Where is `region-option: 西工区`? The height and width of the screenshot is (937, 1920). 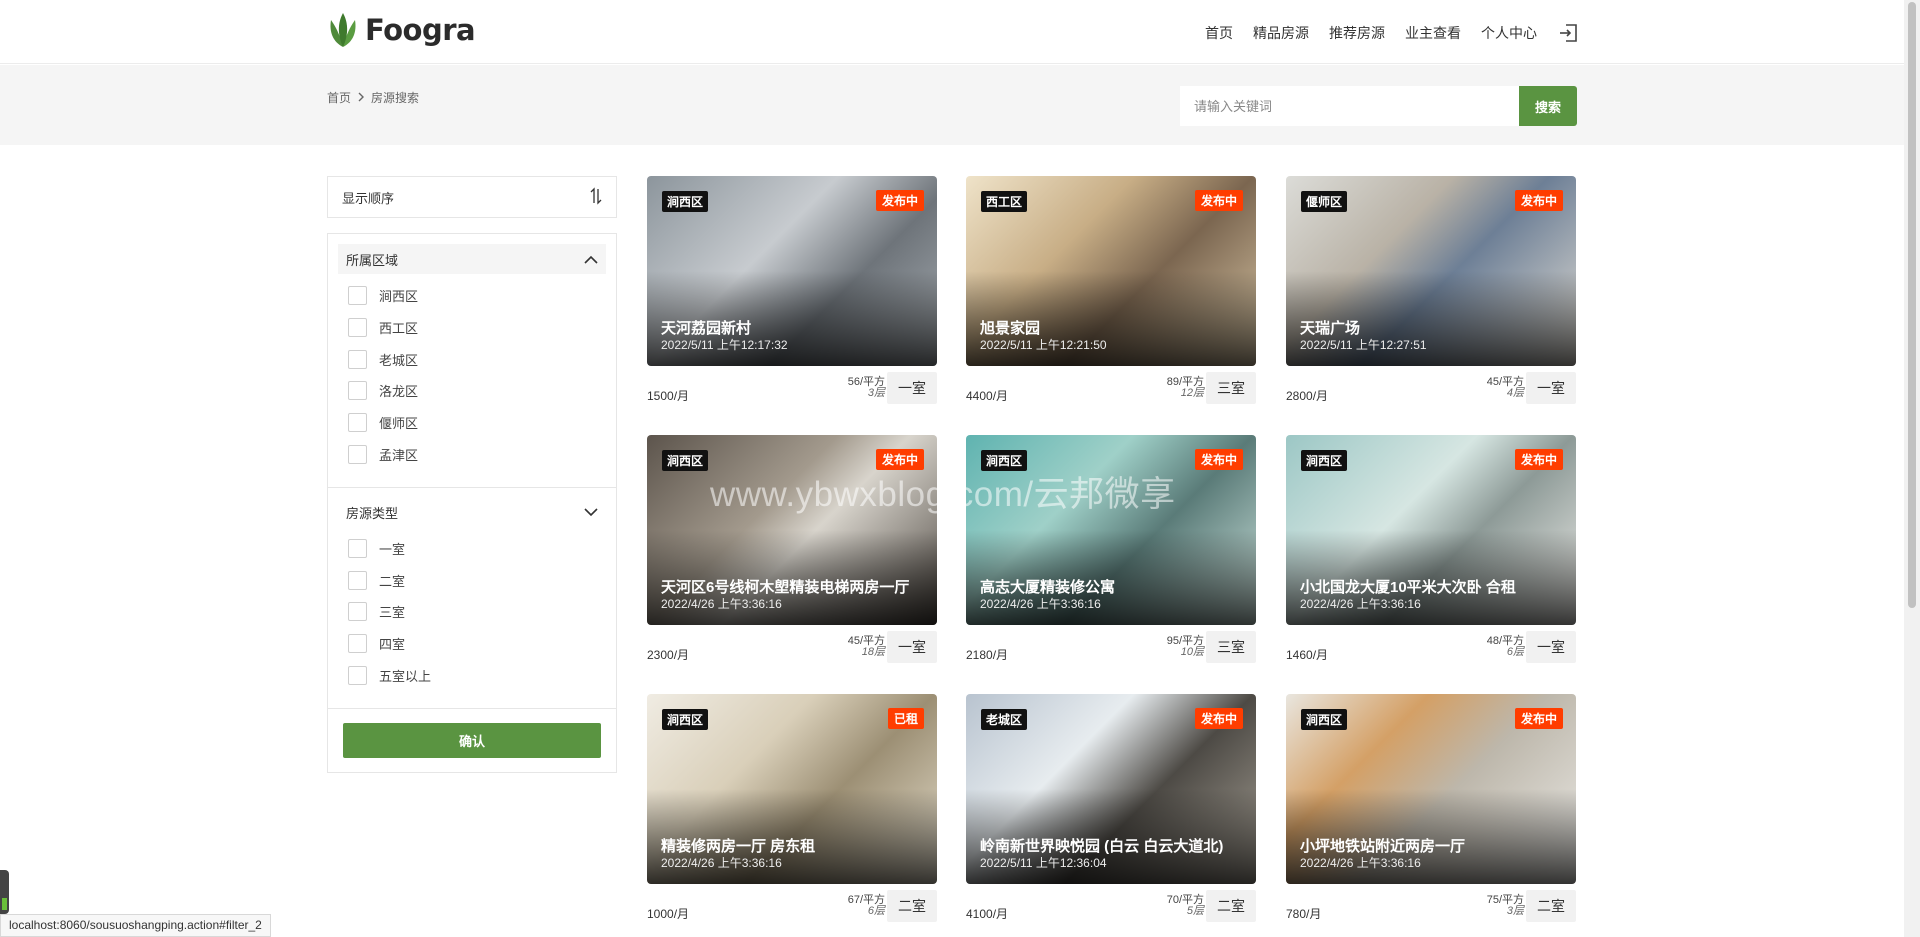
region-option: 西工区 is located at coordinates (383, 327).